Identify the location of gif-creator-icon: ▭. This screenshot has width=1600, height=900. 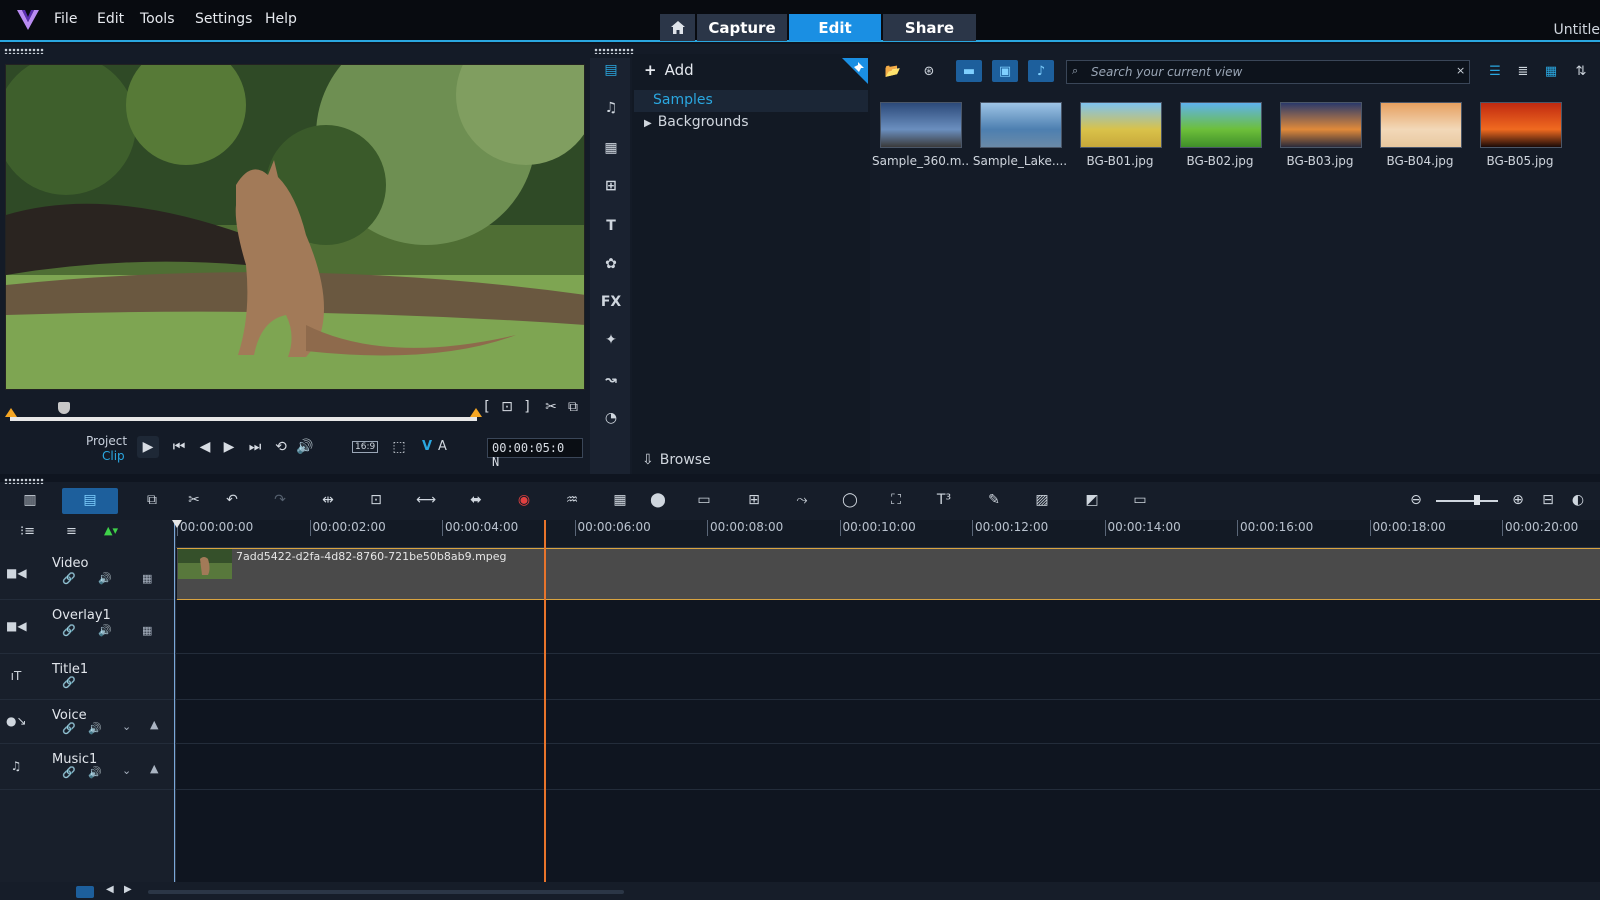
(1140, 502).